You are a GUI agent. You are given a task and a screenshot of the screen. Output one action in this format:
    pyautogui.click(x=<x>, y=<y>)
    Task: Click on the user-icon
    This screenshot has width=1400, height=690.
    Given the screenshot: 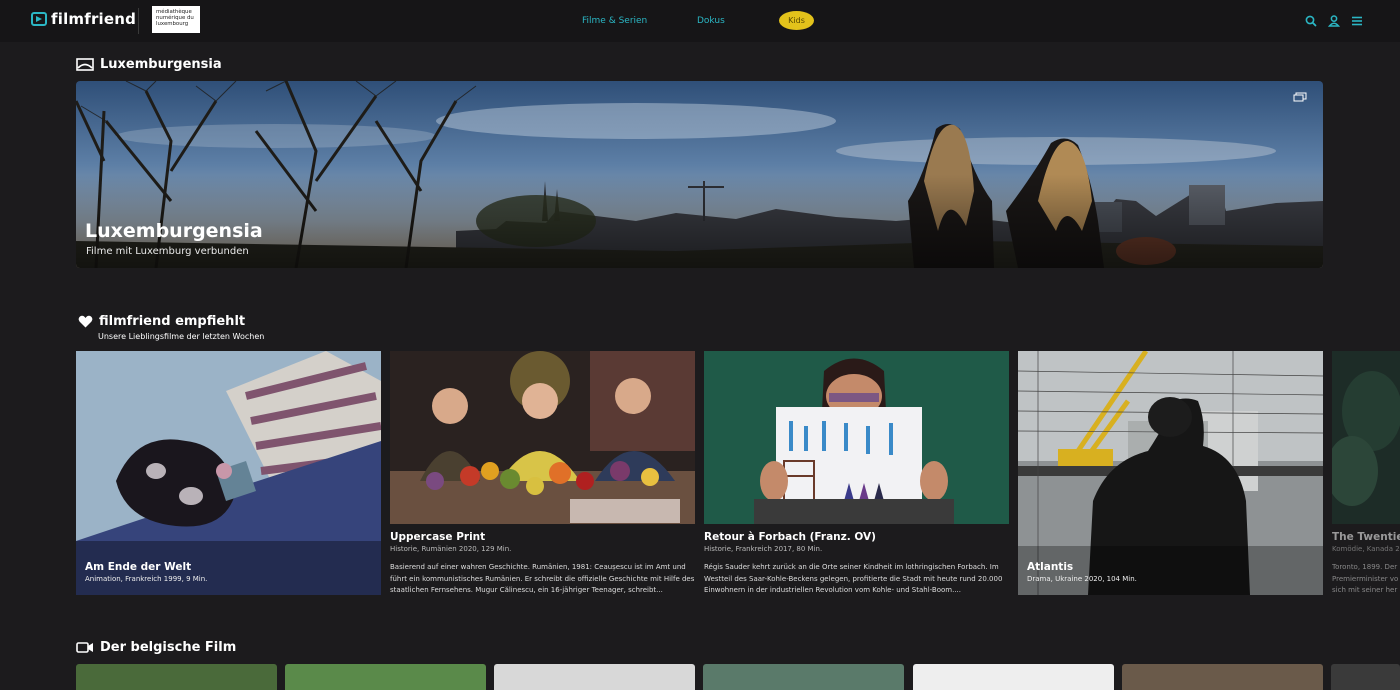 What is the action you would take?
    pyautogui.click(x=1334, y=21)
    